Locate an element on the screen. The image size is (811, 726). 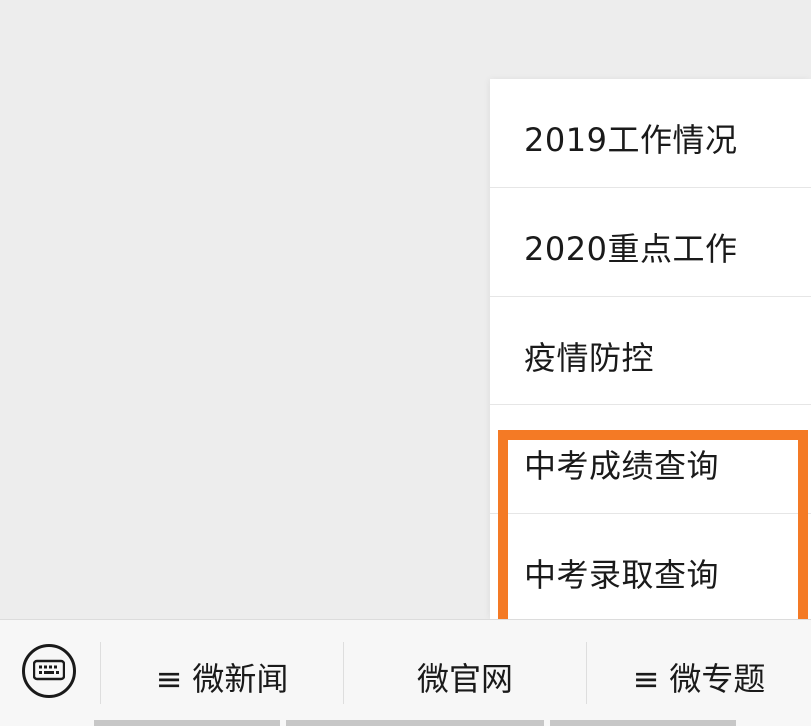
menu-tab-label: 微新闻 is located at coordinates (240, 679).